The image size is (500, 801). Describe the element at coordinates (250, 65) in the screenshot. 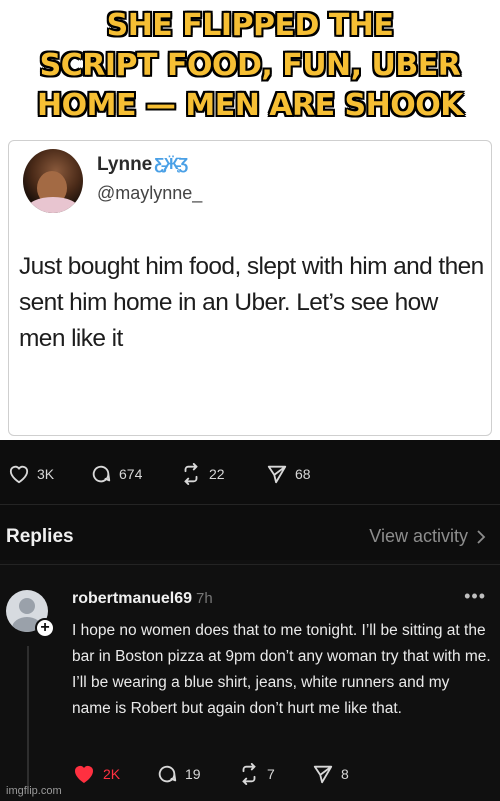

I see `caption-line-2: SCRIPT FOOD, FUN, UBER` at that location.